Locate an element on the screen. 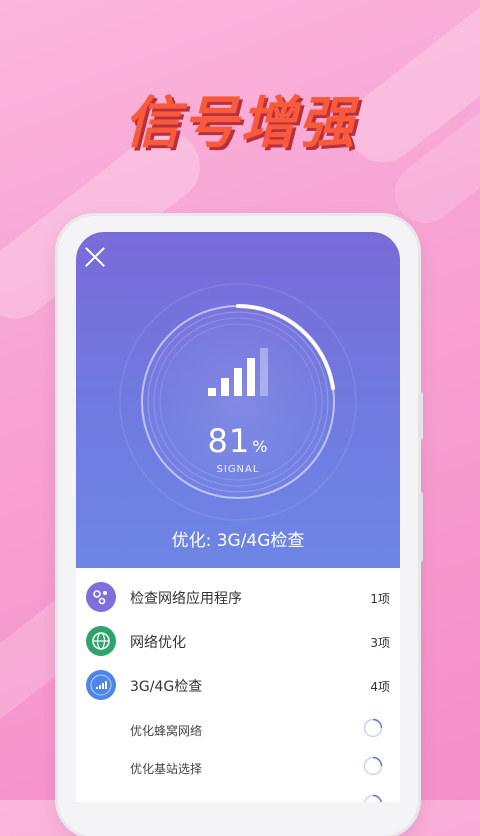 This screenshot has height=836, width=480. list-item-network-apps: 检查网络应用程序 1项 is located at coordinates (238, 604).